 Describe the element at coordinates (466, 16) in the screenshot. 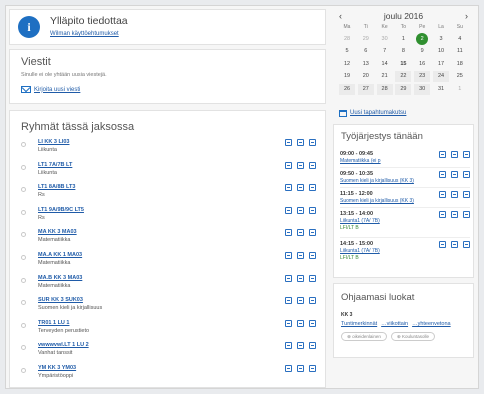

I see `next-month-button: ›` at that location.